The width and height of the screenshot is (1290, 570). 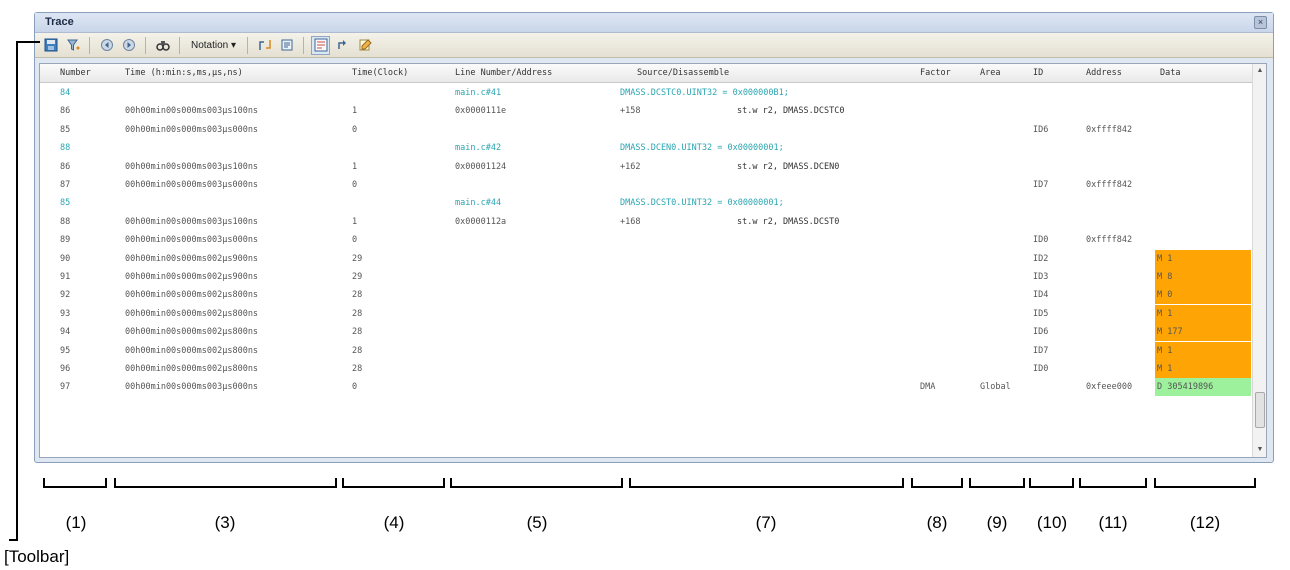 What do you see at coordinates (537, 522) in the screenshot?
I see `callout-5: (5)` at bounding box center [537, 522].